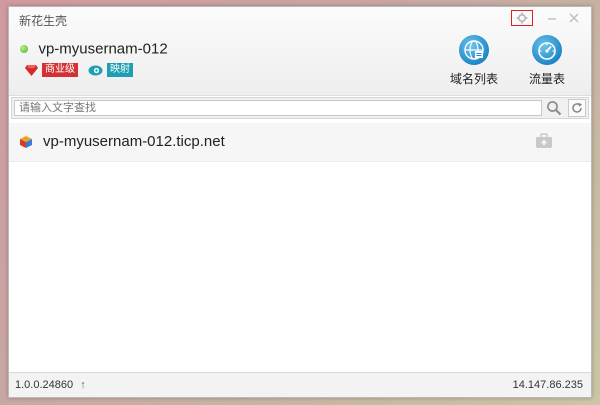 This screenshot has width=600, height=405. I want to click on domain-list-button: 域名列表, so click(474, 61).